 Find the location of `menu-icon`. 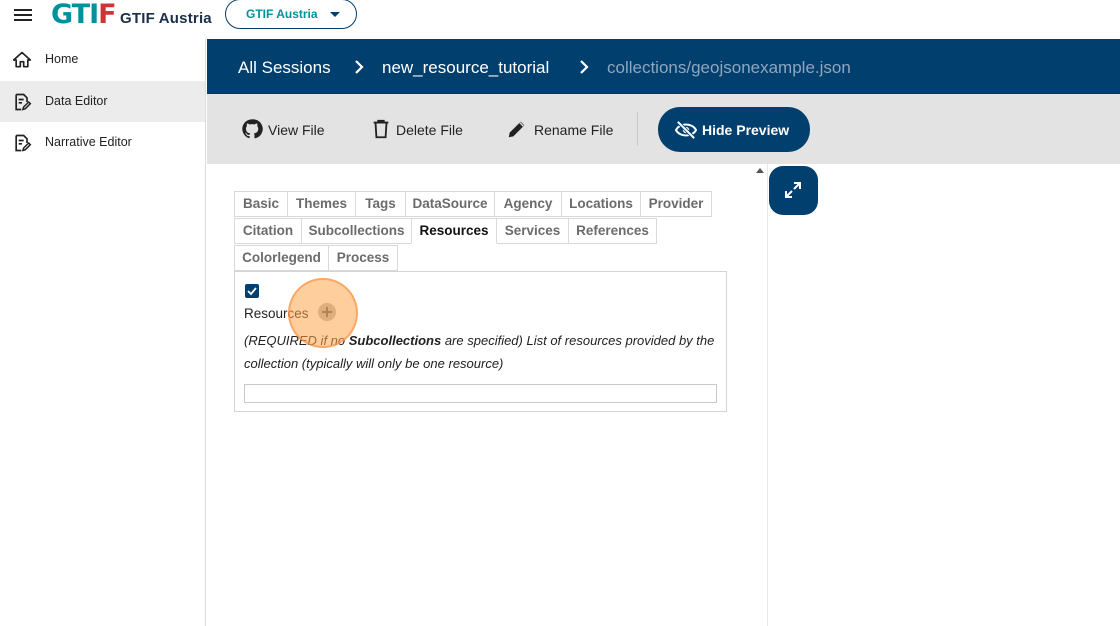

menu-icon is located at coordinates (24, 16).